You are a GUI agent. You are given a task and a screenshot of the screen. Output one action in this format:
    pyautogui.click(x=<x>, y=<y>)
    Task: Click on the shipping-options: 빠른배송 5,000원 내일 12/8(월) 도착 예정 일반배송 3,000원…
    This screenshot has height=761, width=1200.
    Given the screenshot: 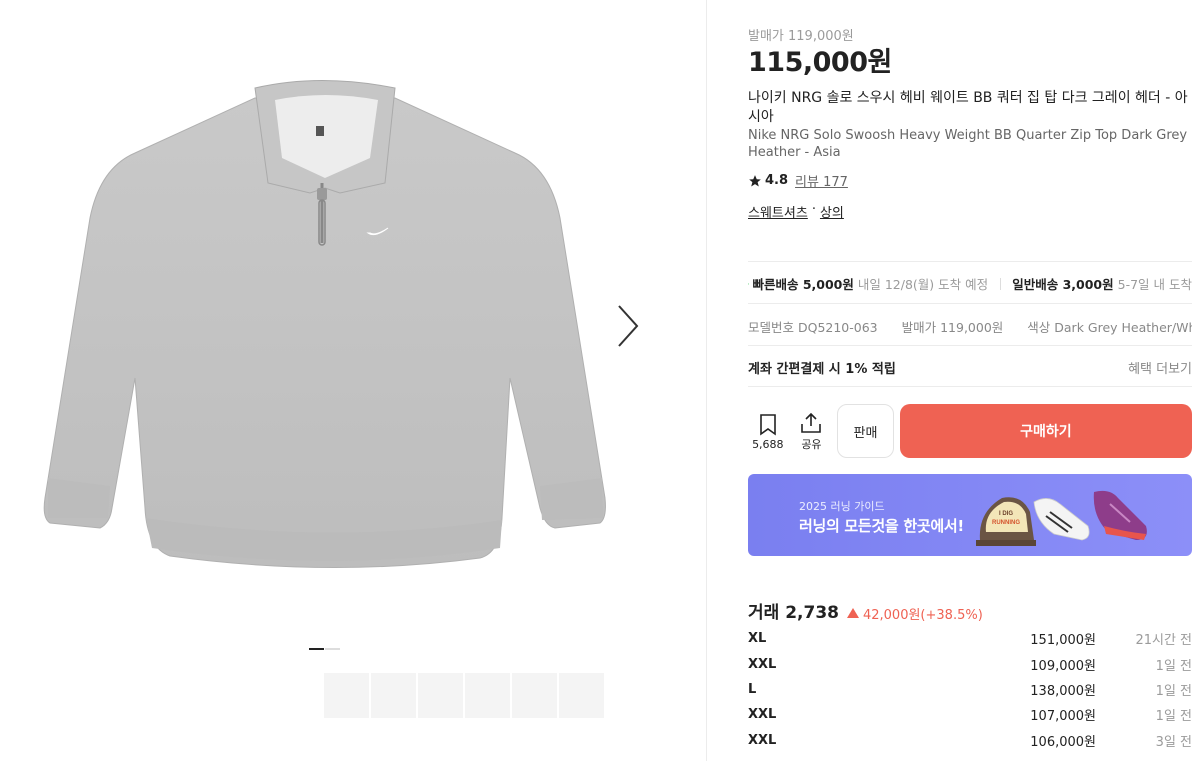 What is the action you would take?
    pyautogui.click(x=970, y=283)
    